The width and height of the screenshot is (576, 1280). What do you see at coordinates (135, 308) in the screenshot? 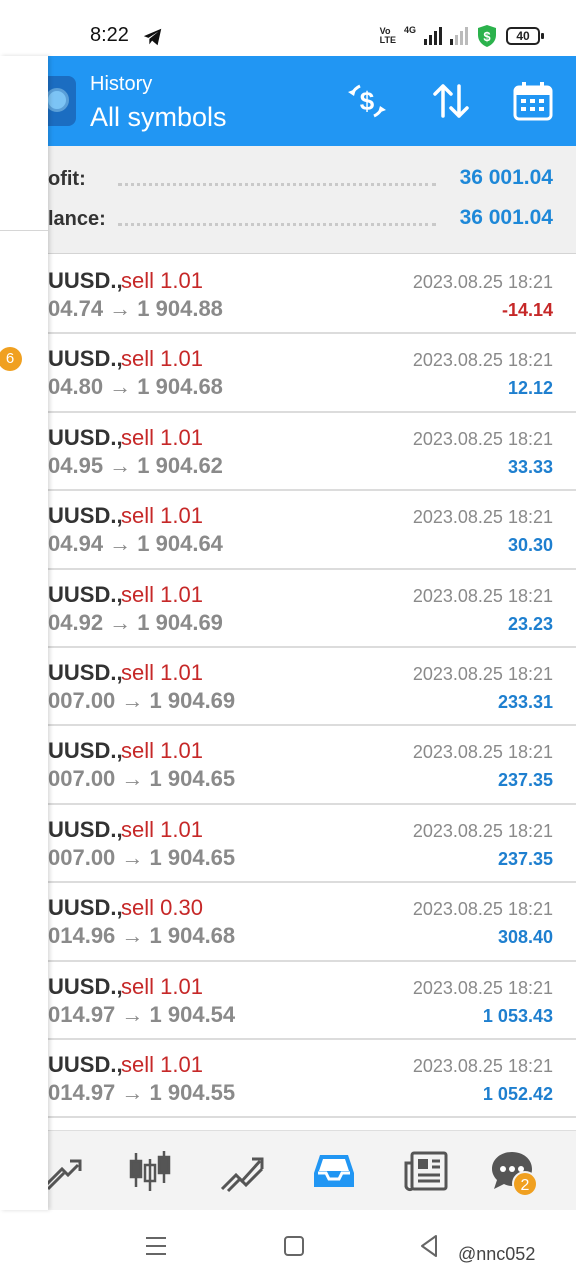
I see `trade-prices: 04.74 → 1 904.88` at bounding box center [135, 308].